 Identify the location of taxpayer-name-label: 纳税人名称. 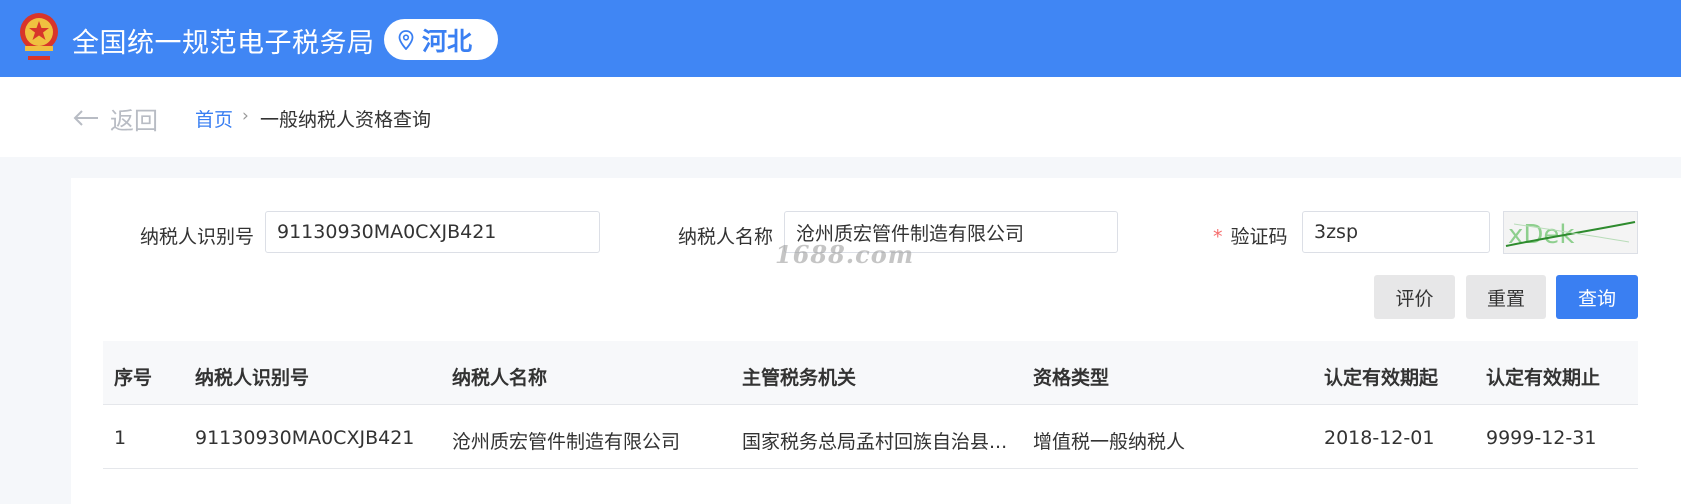
(726, 237).